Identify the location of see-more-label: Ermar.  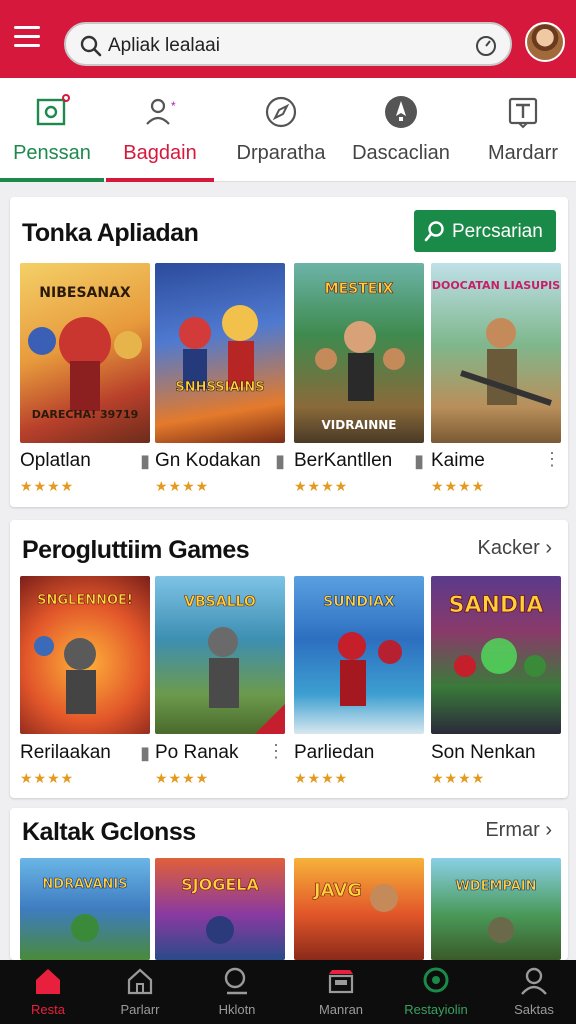
(512, 830).